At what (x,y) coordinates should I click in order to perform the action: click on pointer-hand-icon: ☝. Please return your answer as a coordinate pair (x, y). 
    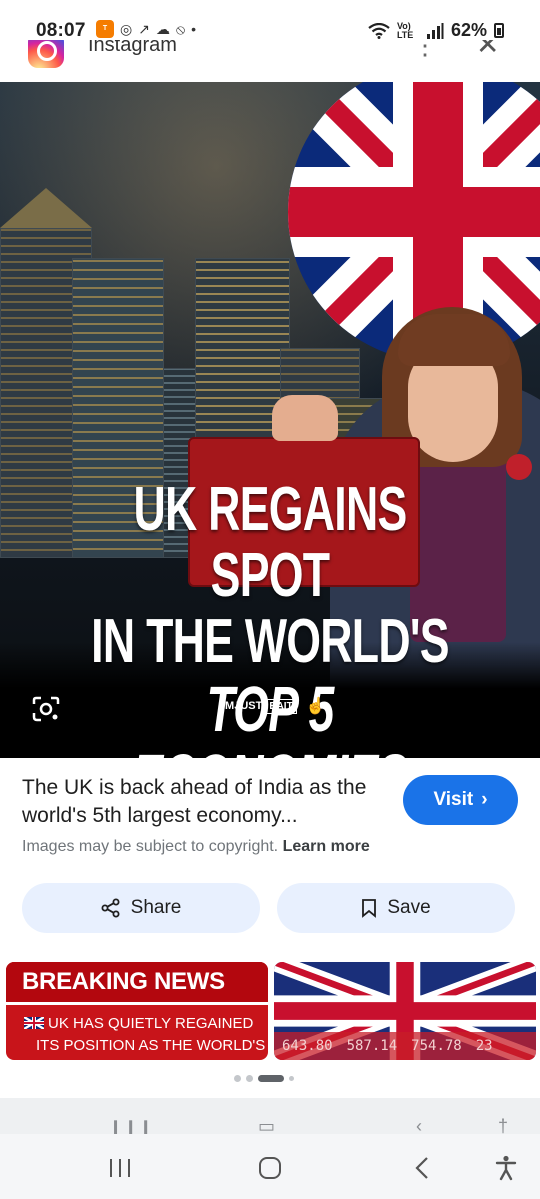
    Looking at the image, I should click on (315, 706).